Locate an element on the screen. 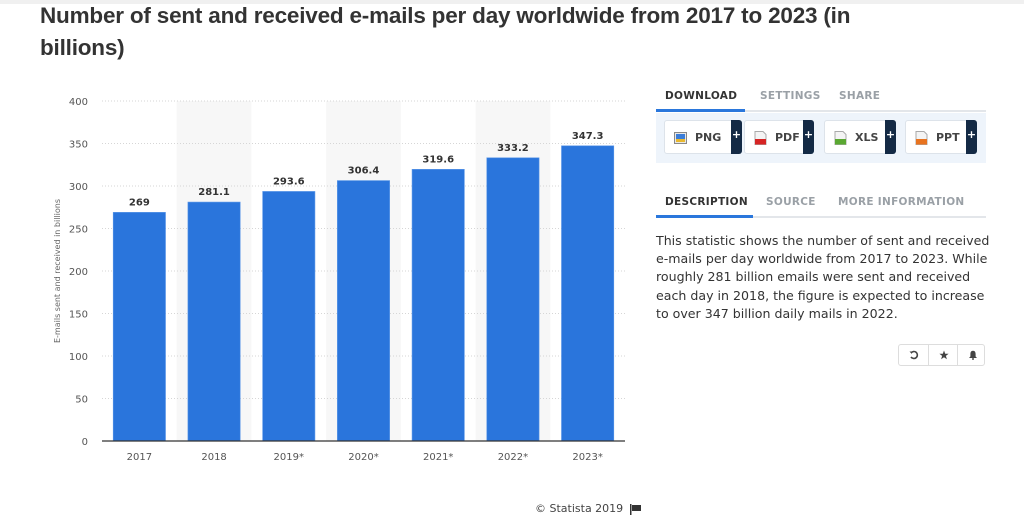 This screenshot has height=523, width=1024. info-tabs: DESCRIPTION SOURCE MORE INFORMATION is located at coordinates (821, 205).